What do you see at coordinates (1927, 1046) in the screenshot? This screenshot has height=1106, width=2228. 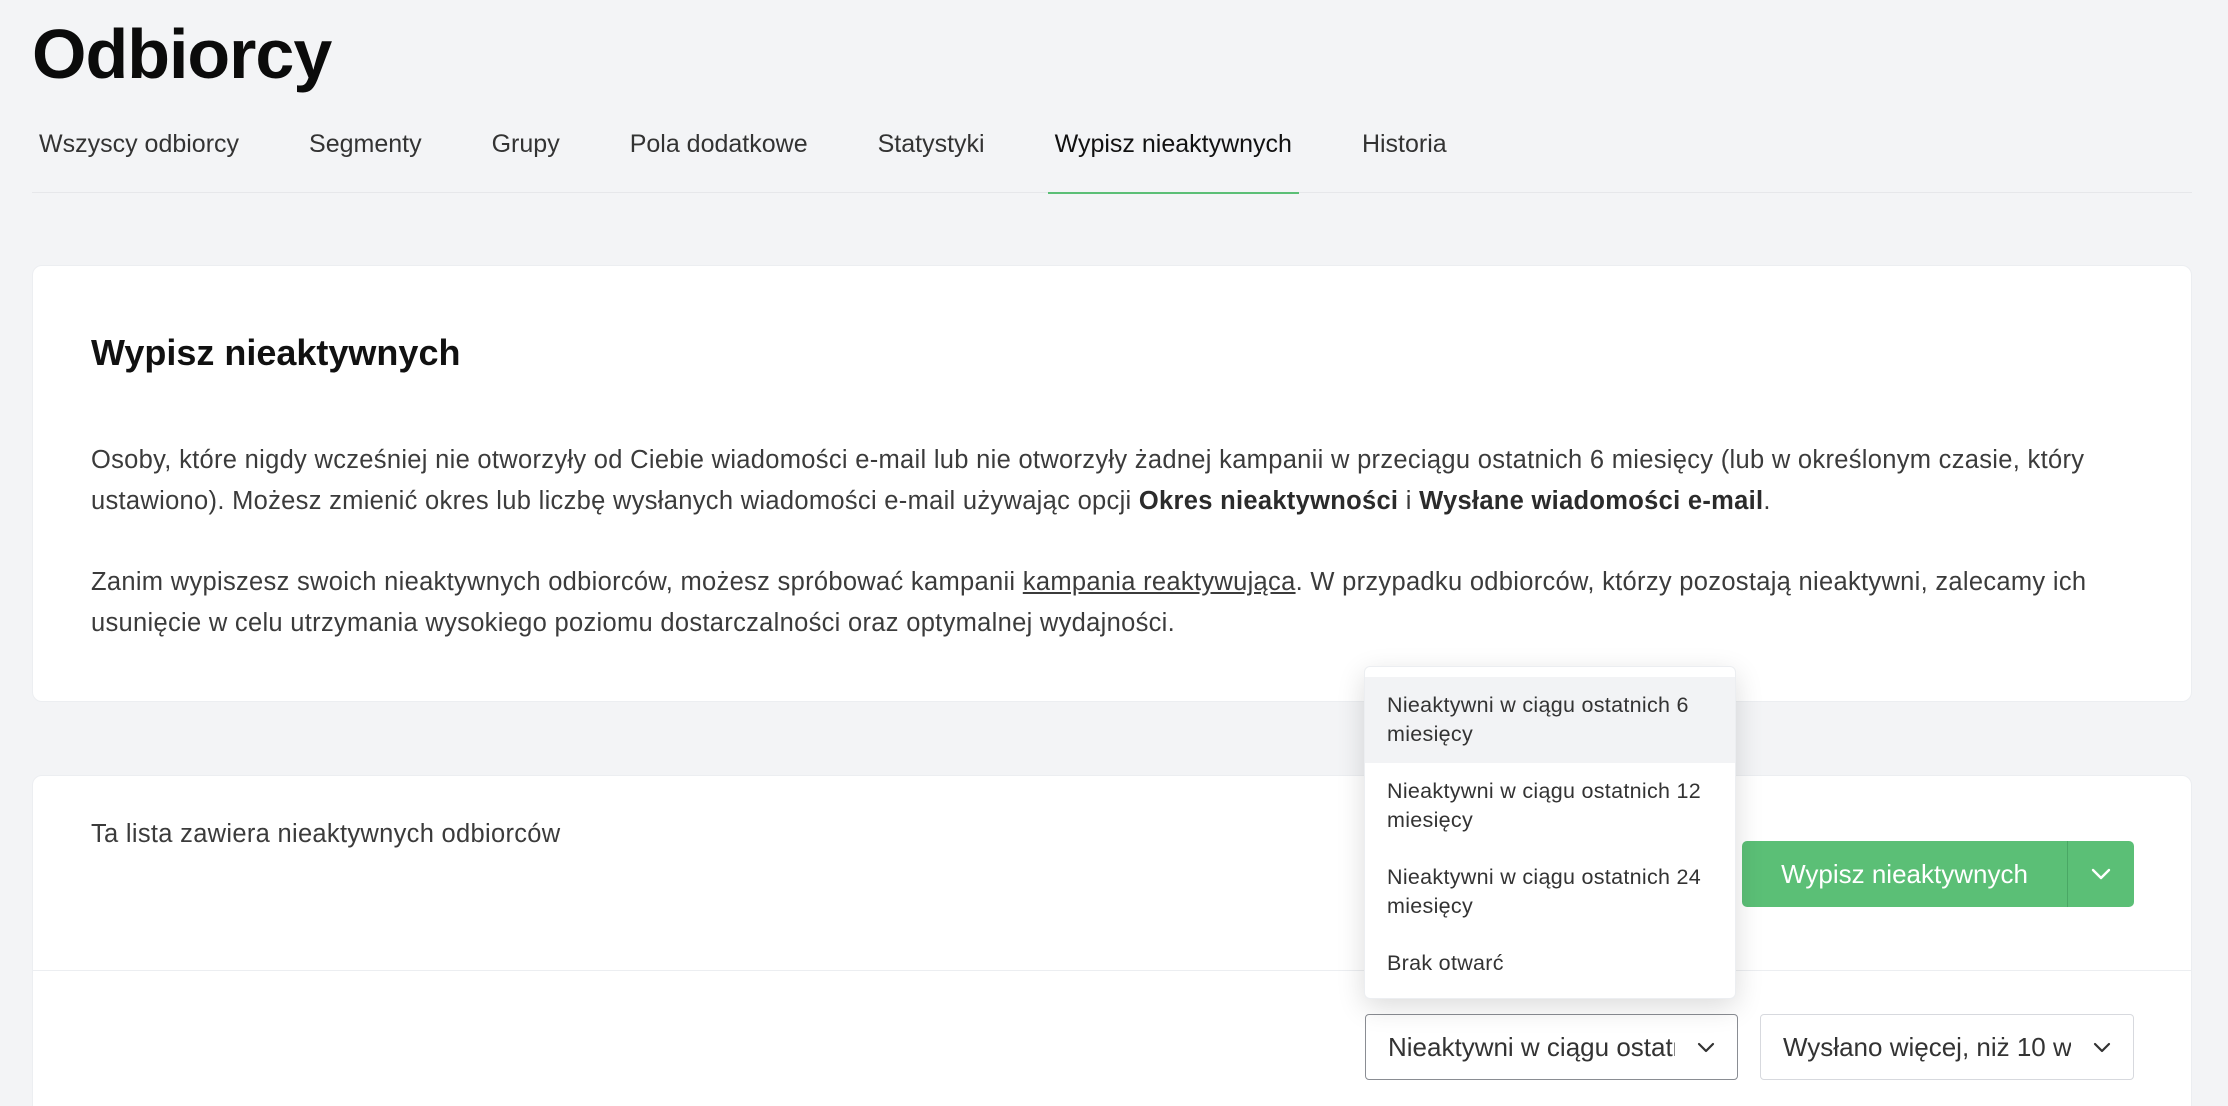 I see `sent-emails-value: Wysłano więcej, niż 10 wiadomości` at bounding box center [1927, 1046].